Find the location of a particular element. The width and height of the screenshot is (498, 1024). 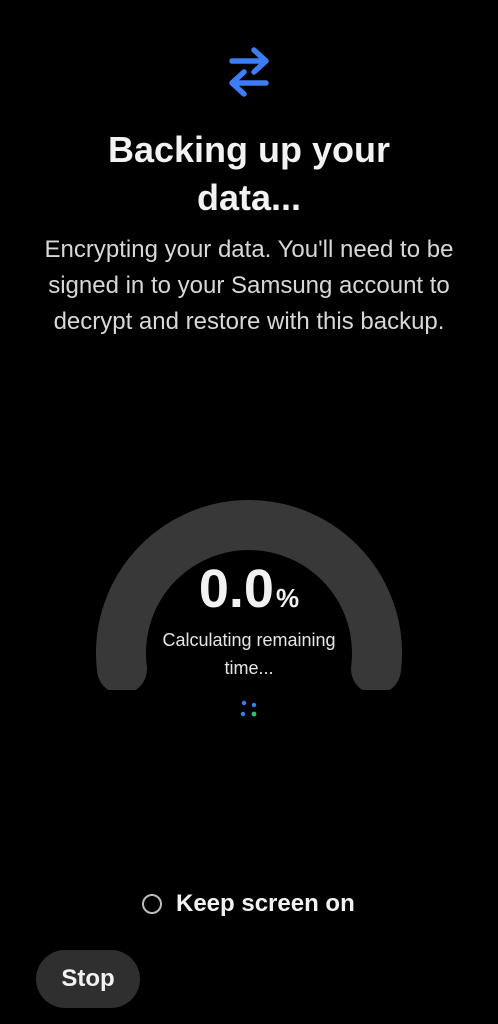

loading-spinner-icon is located at coordinates (248, 708).